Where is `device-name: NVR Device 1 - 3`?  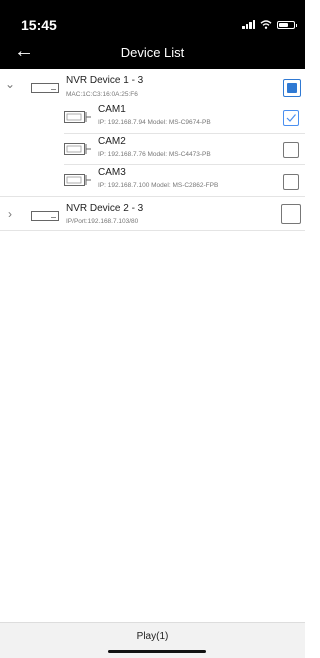 device-name: NVR Device 1 - 3 is located at coordinates (105, 80).